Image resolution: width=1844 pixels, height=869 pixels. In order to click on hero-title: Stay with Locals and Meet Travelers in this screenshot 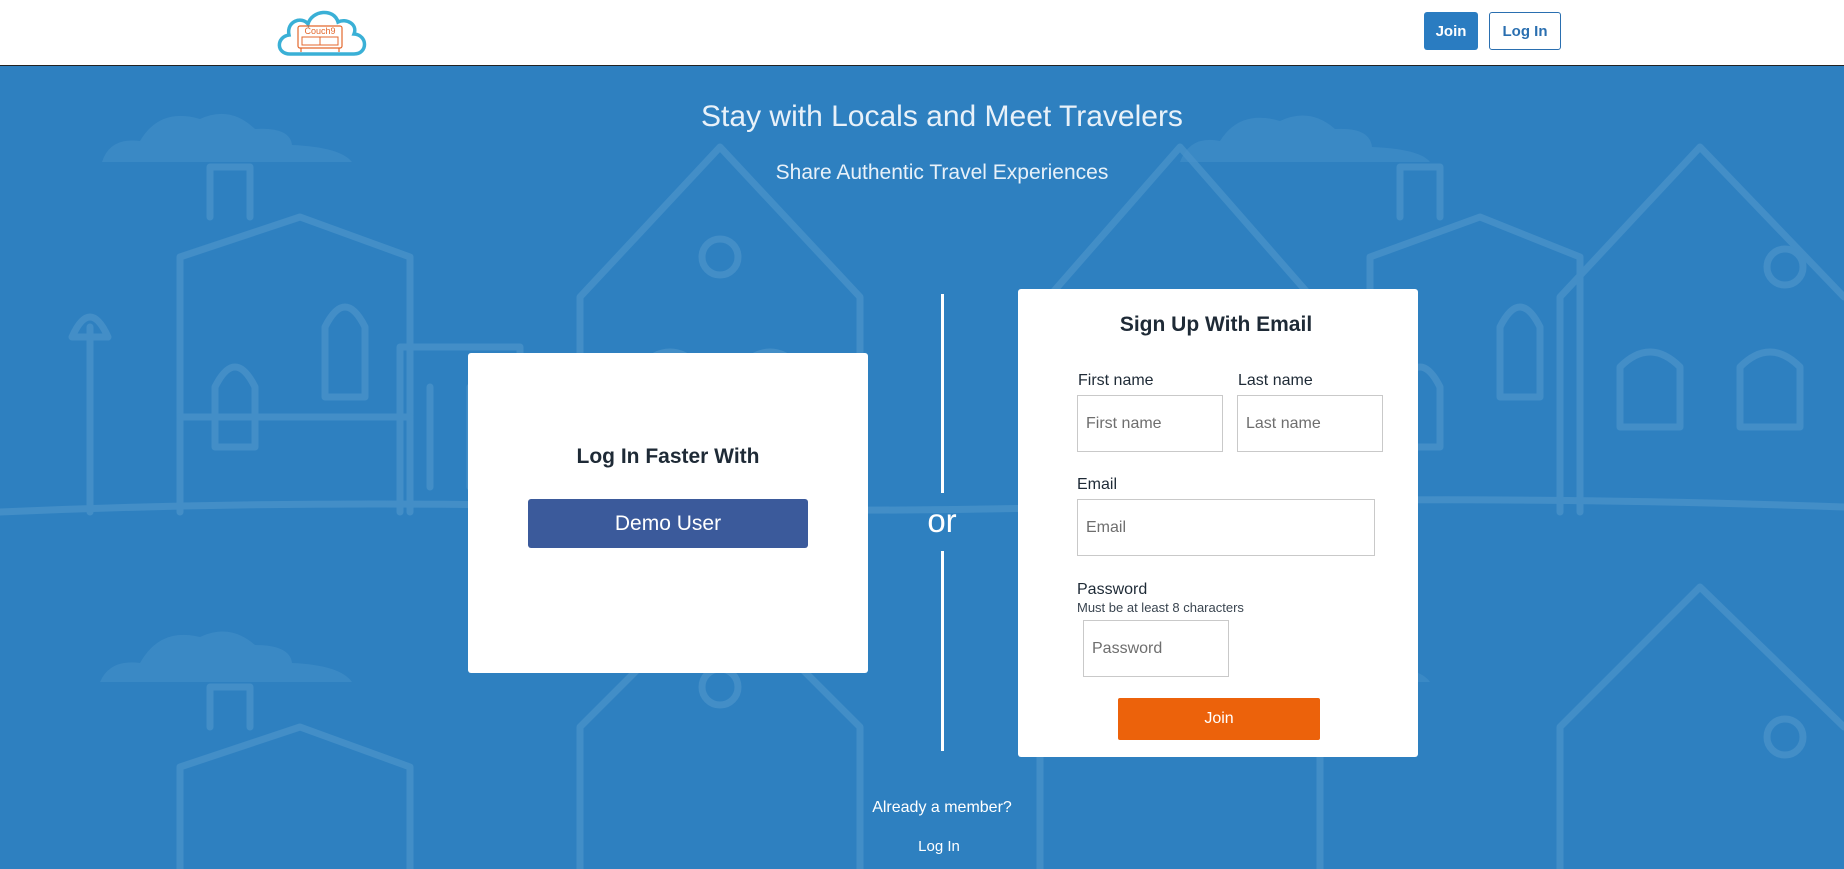, I will do `click(942, 116)`.